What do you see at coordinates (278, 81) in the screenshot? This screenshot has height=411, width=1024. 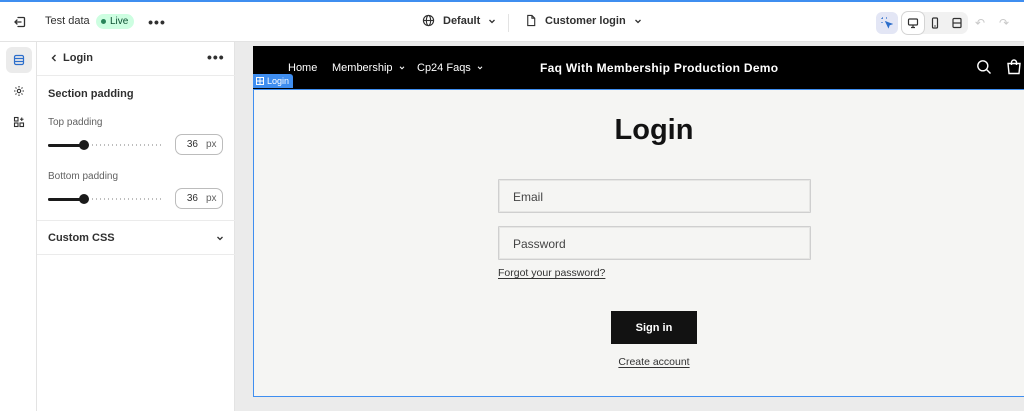 I see `section-tag-label: Login` at bounding box center [278, 81].